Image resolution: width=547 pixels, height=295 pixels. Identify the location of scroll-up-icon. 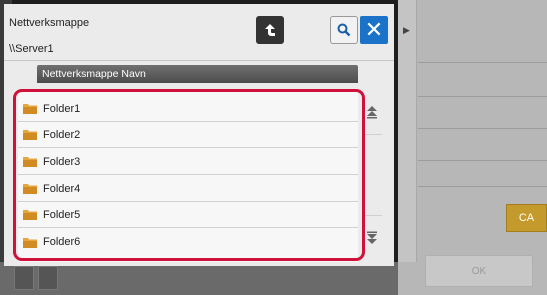
(372, 112).